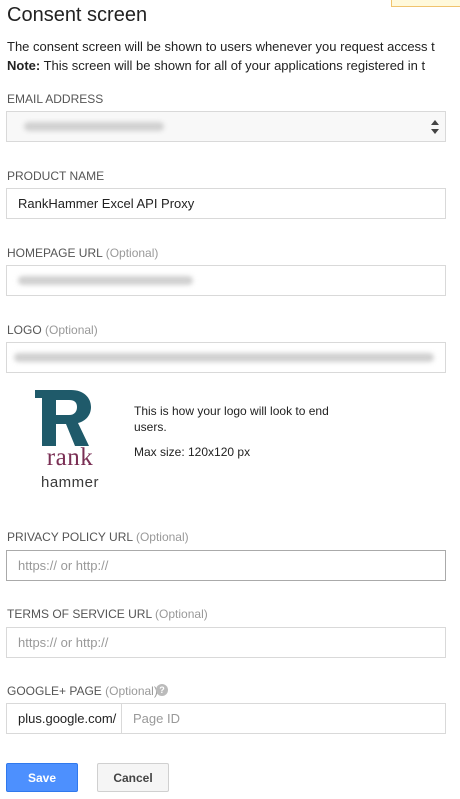 The width and height of the screenshot is (460, 799). I want to click on logo-url-input, so click(226, 357).